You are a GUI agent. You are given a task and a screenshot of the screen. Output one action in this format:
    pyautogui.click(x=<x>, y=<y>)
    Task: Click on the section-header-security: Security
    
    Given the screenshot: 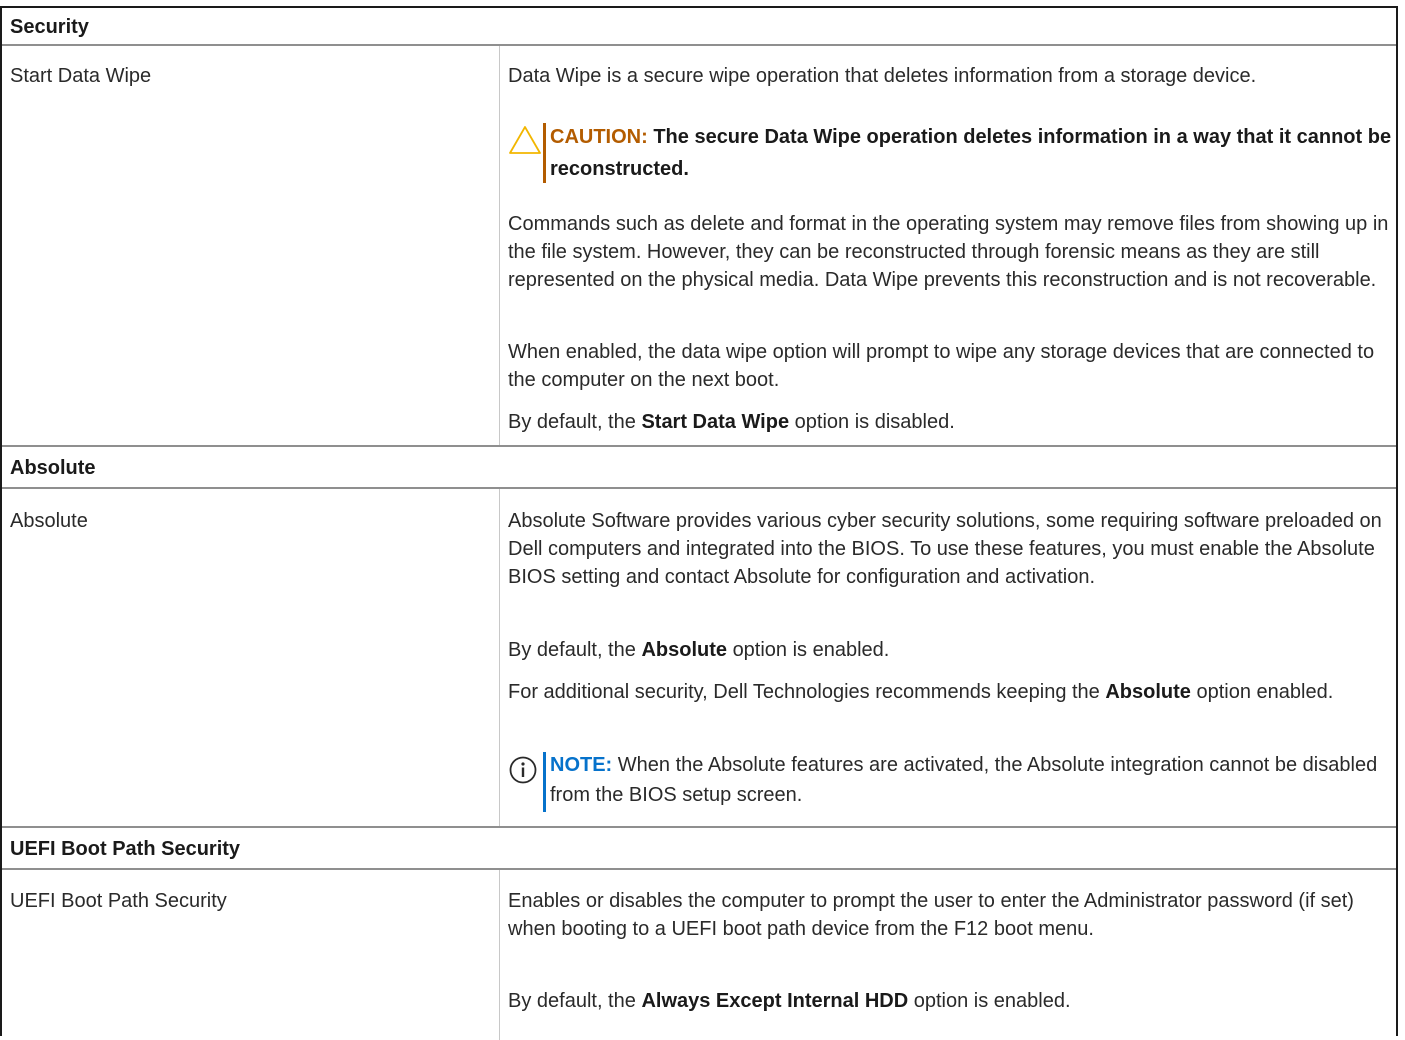 What is the action you would take?
    pyautogui.click(x=699, y=27)
    